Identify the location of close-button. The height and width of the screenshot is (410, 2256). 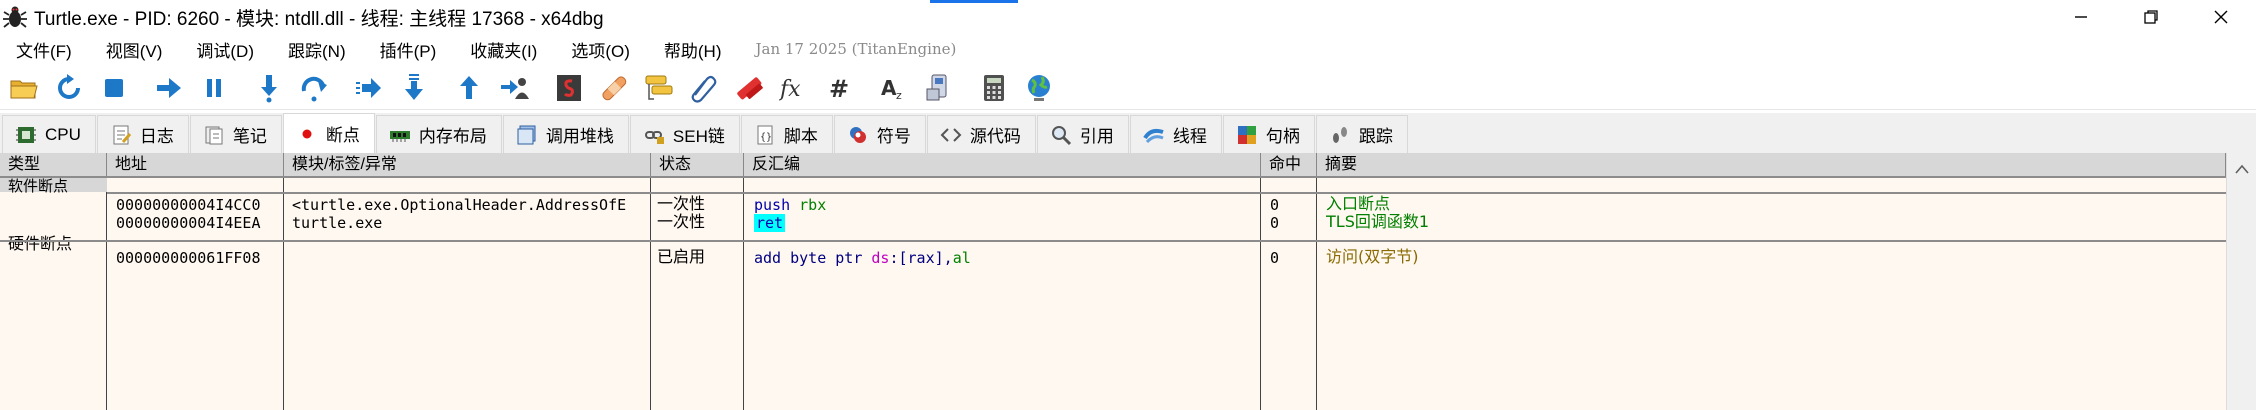
(2221, 17).